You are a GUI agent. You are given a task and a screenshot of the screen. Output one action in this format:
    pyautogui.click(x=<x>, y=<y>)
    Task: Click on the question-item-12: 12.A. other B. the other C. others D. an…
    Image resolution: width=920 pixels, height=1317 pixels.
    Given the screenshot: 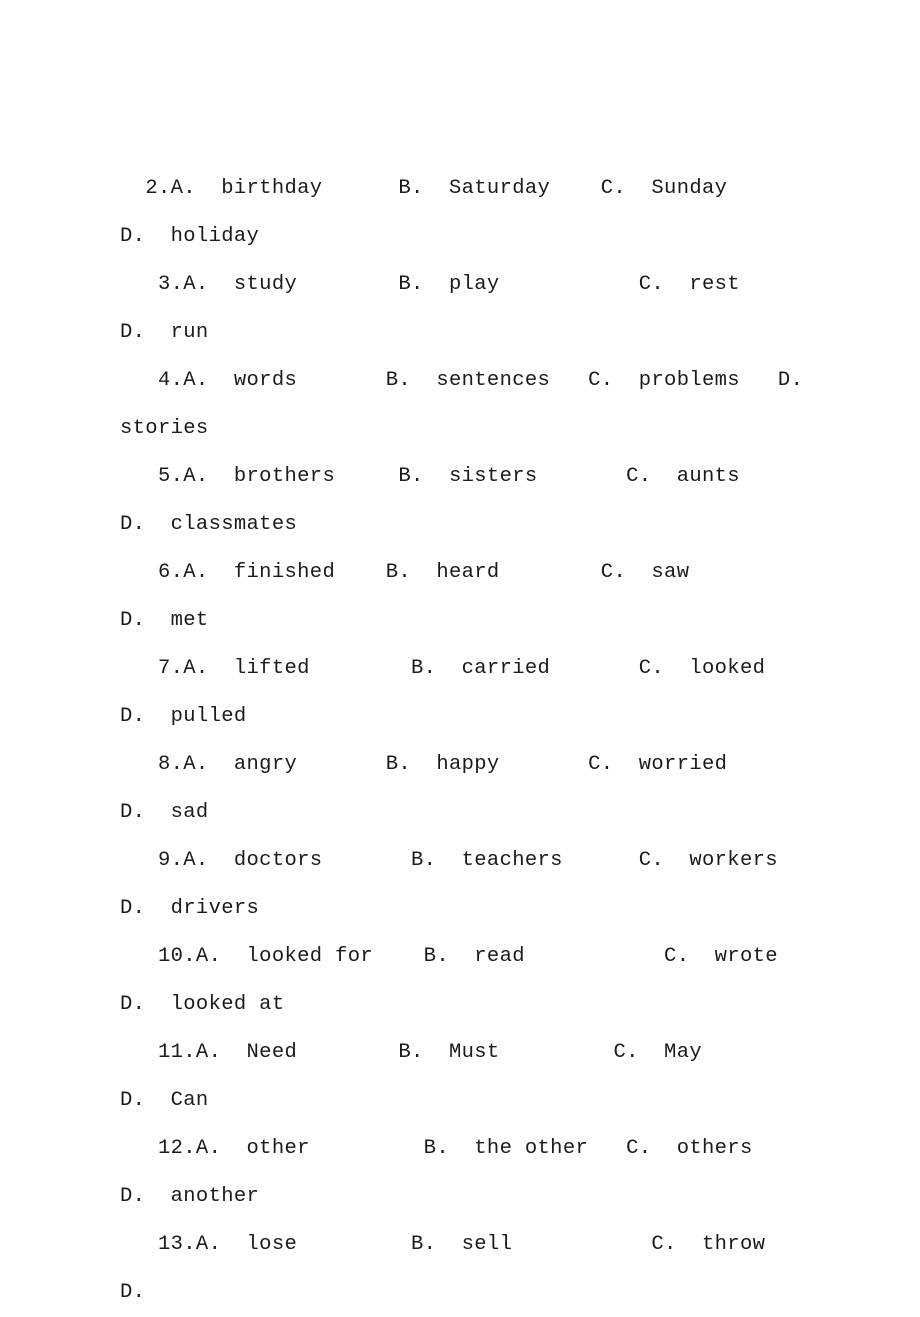 What is the action you would take?
    pyautogui.click(x=487, y=1172)
    